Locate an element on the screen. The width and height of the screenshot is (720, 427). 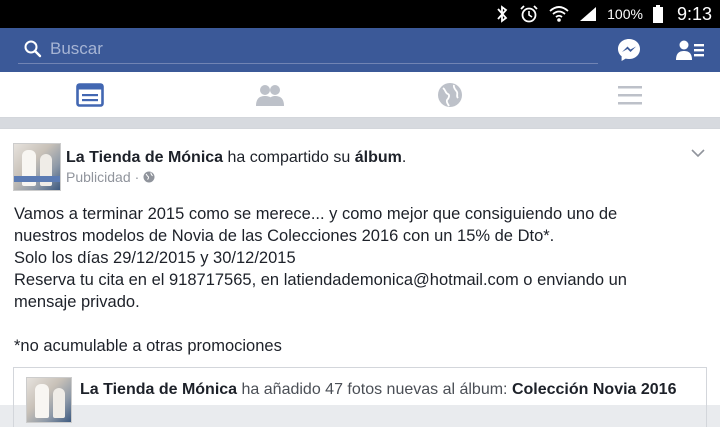
messenger-icon is located at coordinates (629, 50).